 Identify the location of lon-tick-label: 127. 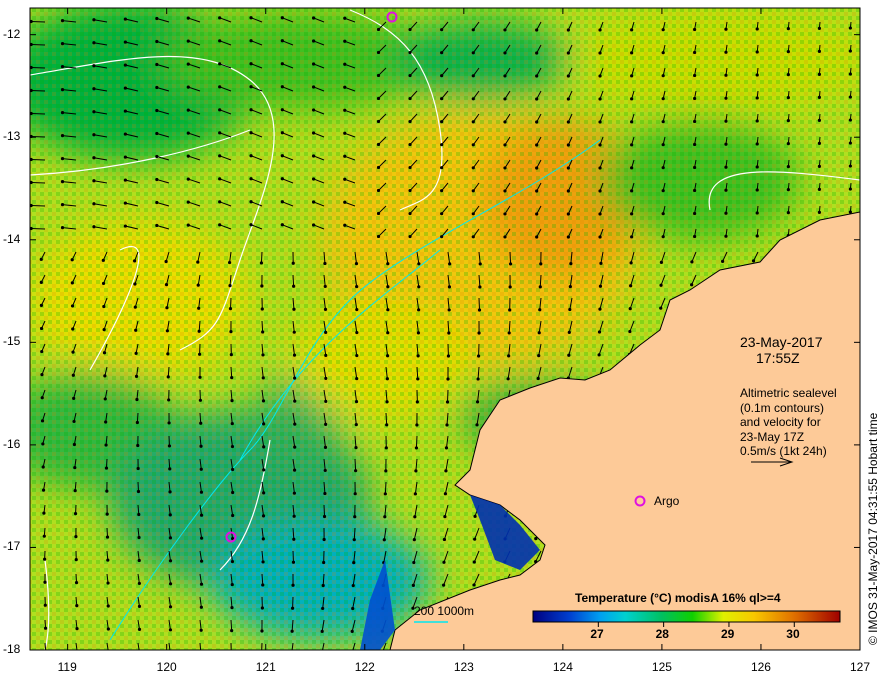
(860, 667).